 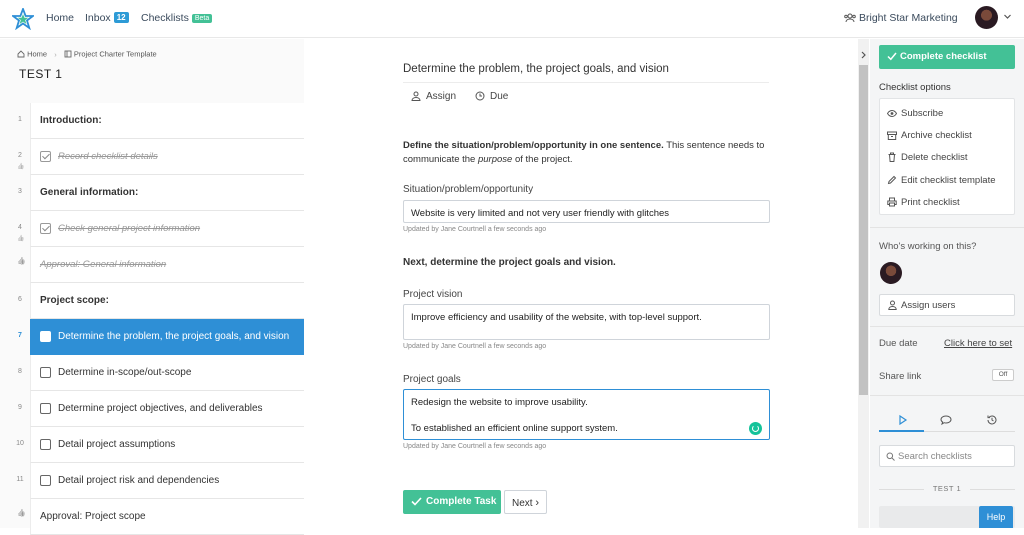 I want to click on goals-blank-line, so click(x=586, y=415).